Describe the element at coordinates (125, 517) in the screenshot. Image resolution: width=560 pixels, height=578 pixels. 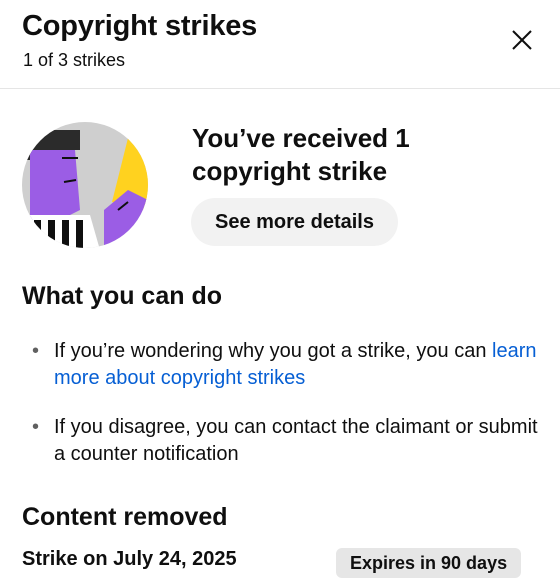
I see `content-removed-heading: Content removed` at that location.